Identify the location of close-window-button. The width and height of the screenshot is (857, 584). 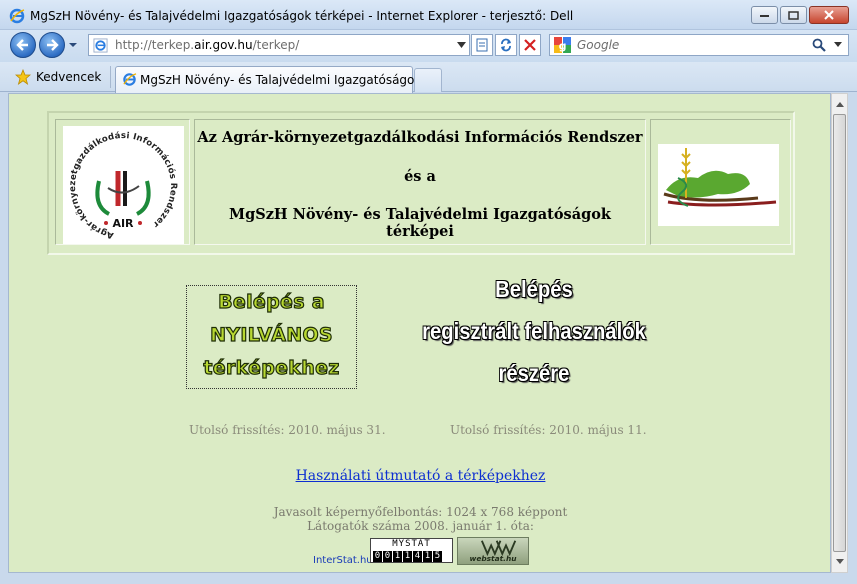
(829, 15).